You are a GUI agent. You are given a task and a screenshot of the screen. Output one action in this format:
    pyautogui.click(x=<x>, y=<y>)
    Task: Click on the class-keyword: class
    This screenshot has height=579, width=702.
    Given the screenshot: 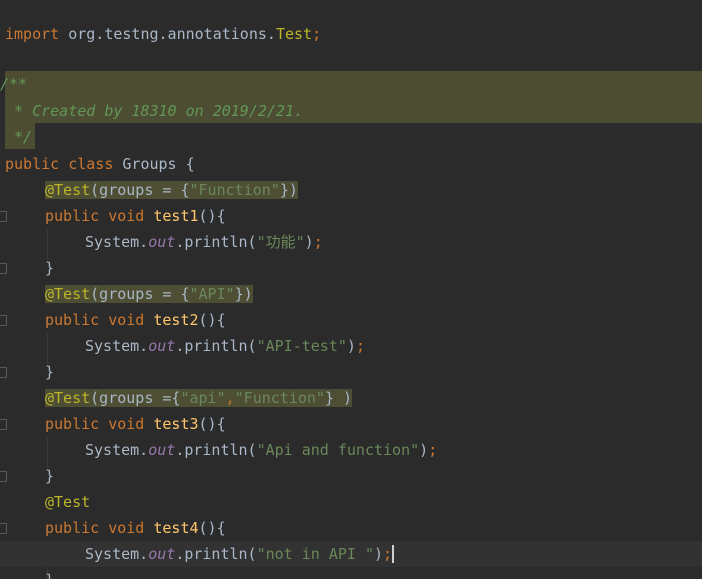 What is the action you would take?
    pyautogui.click(x=91, y=164)
    